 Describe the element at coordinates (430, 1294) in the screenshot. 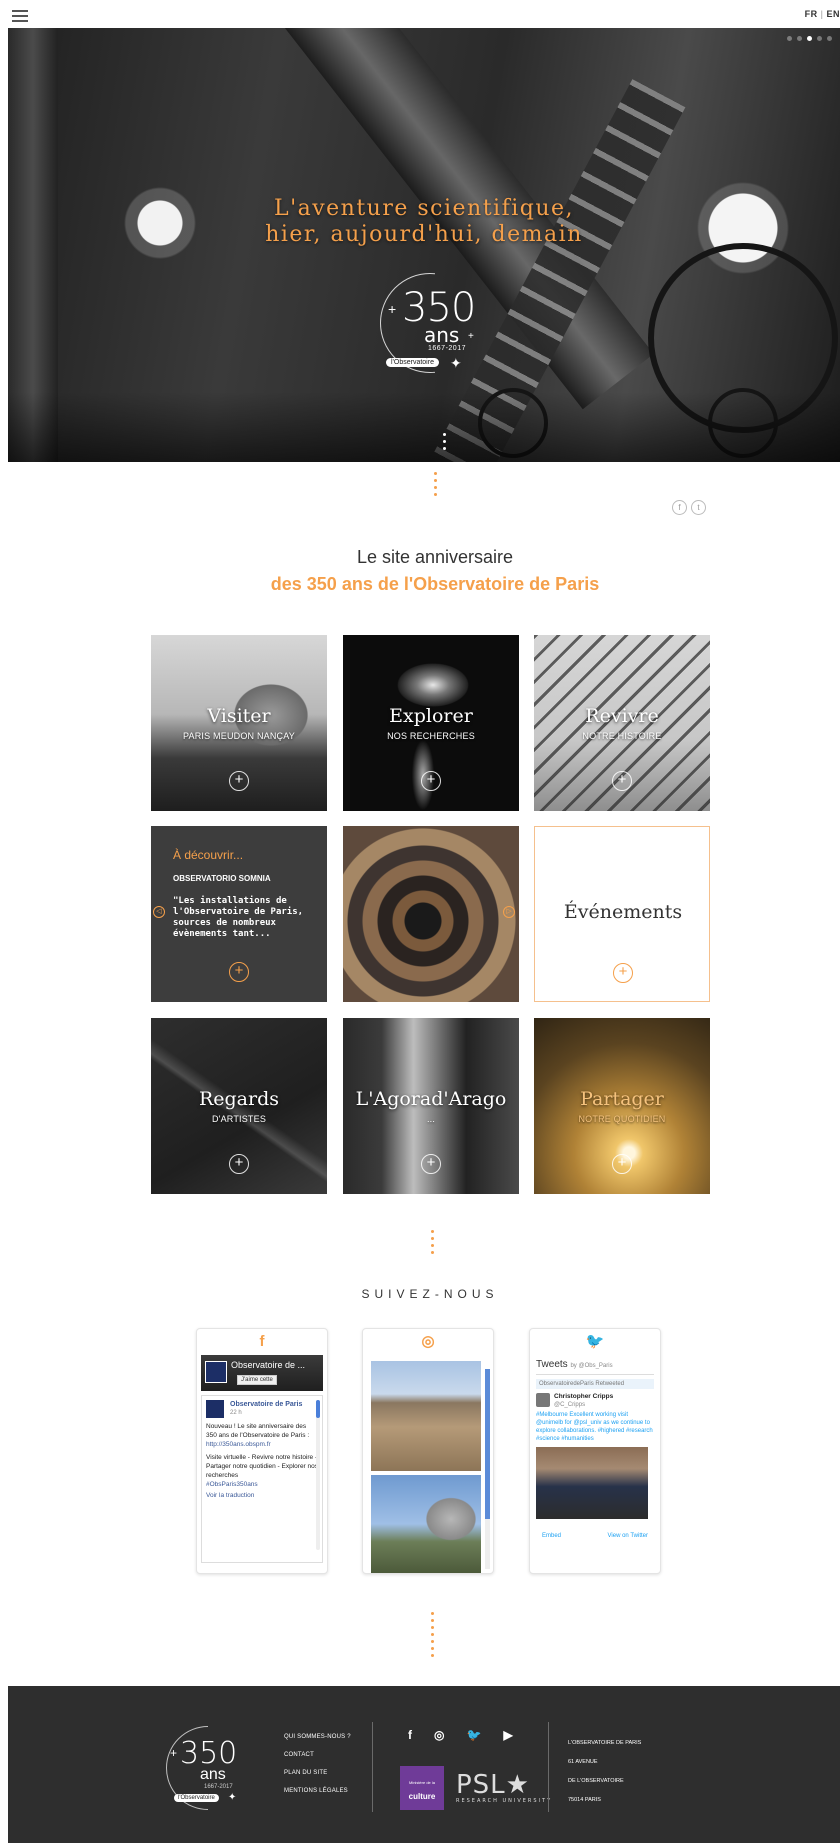

I see `follow-title: SUIVEZ-NOUS` at that location.